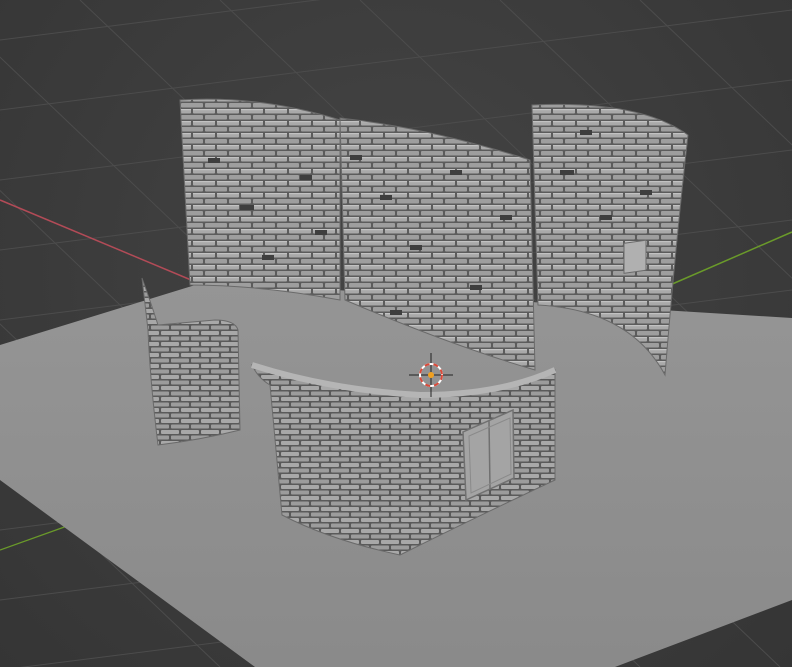 Image resolution: width=792 pixels, height=667 pixels. I want to click on wall-window, so click(635, 256).